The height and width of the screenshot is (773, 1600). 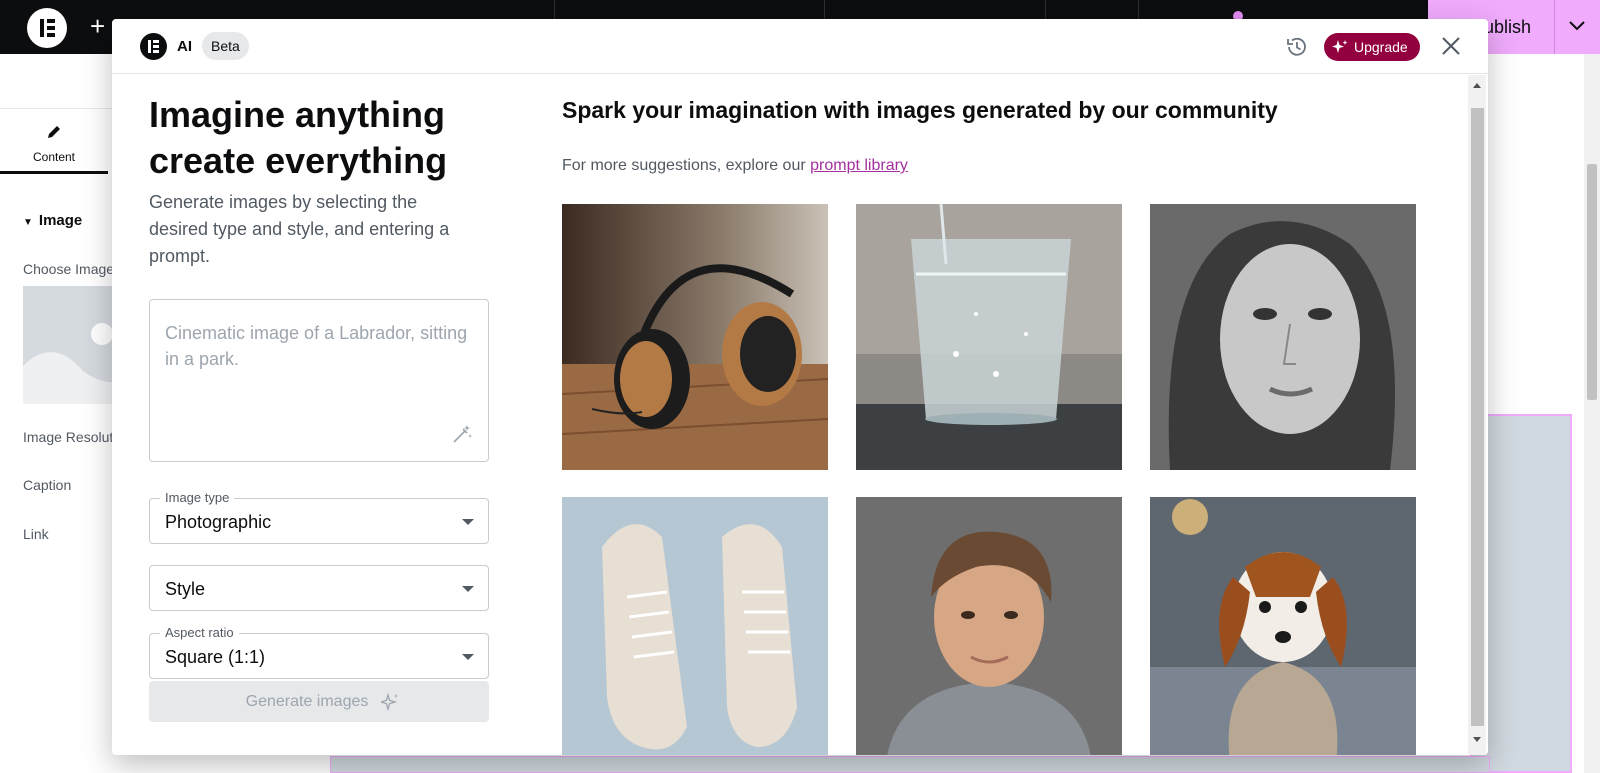 I want to click on publish-options-button, so click(x=1577, y=27).